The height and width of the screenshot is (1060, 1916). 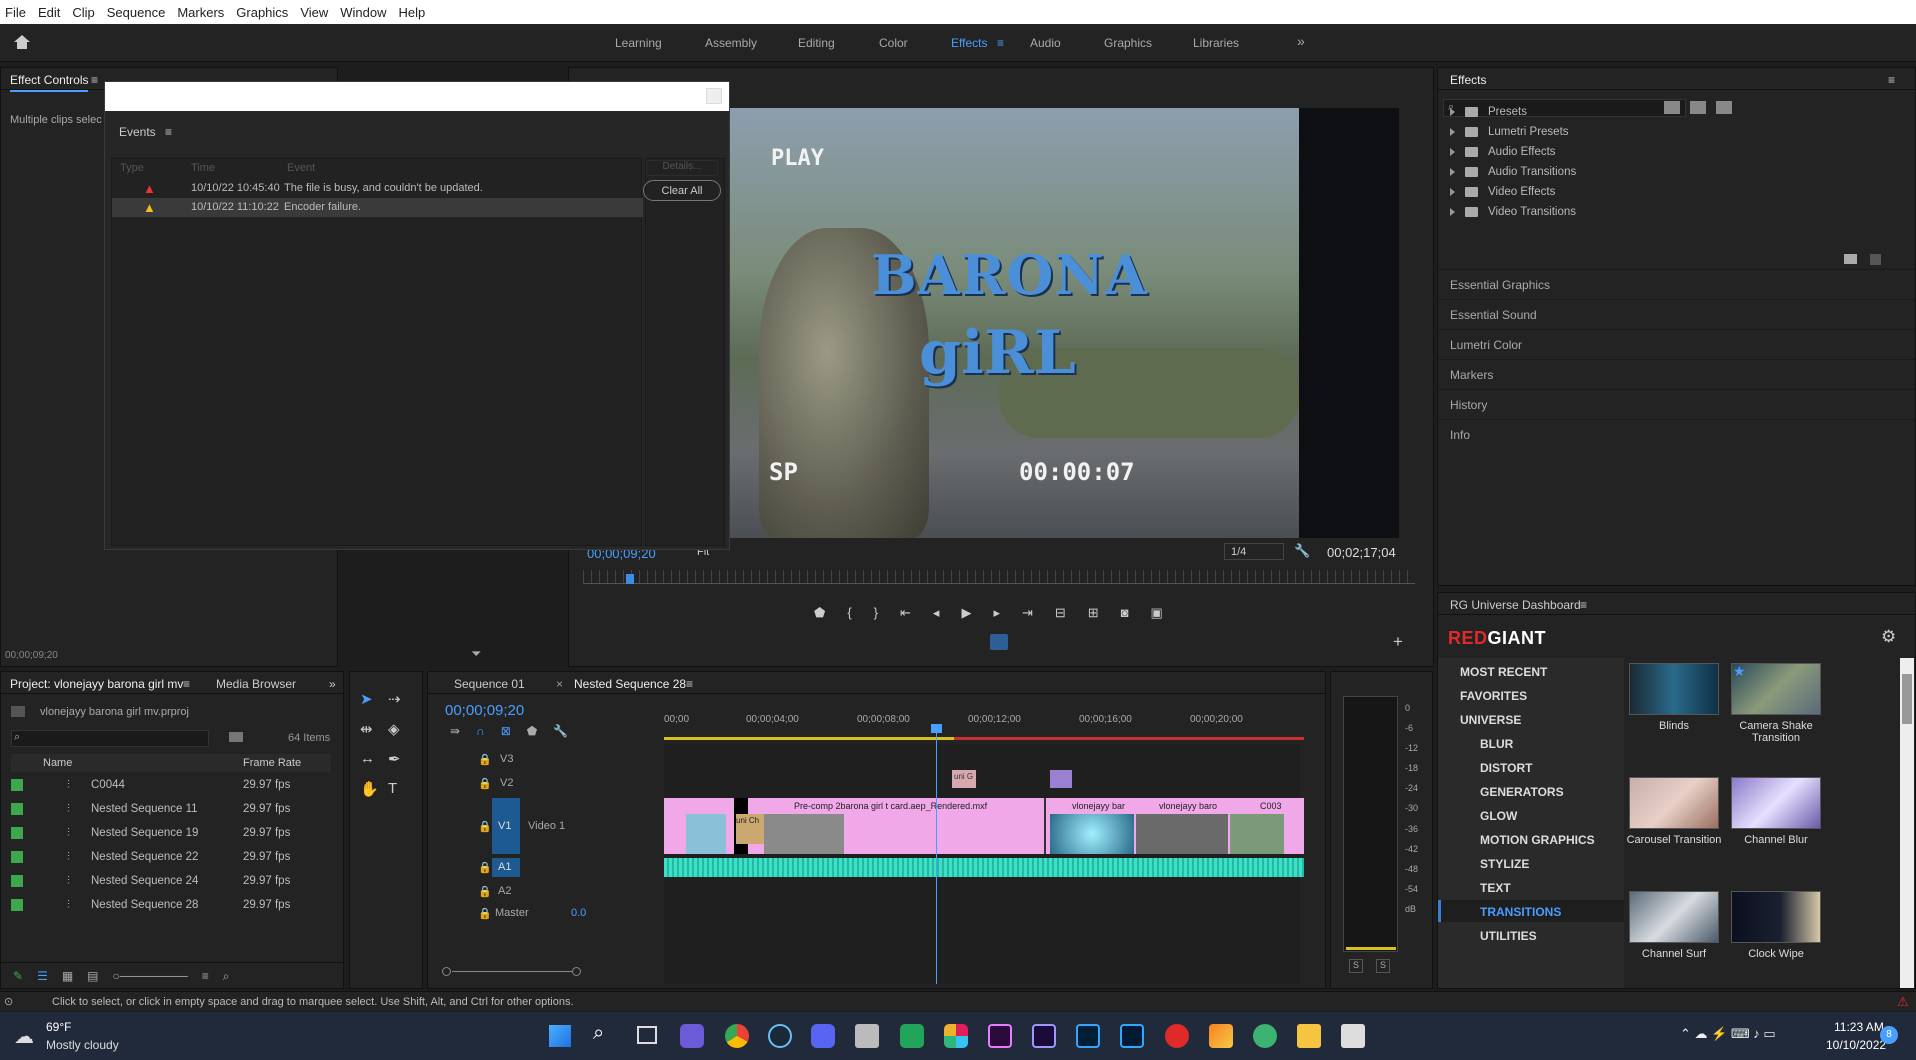 I want to click on teams-icon, so click(x=692, y=1036).